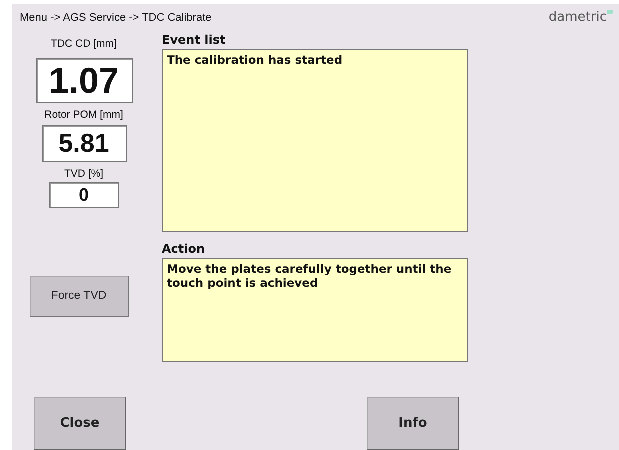  Describe the element at coordinates (413, 423) in the screenshot. I see `info-button: Info` at that location.